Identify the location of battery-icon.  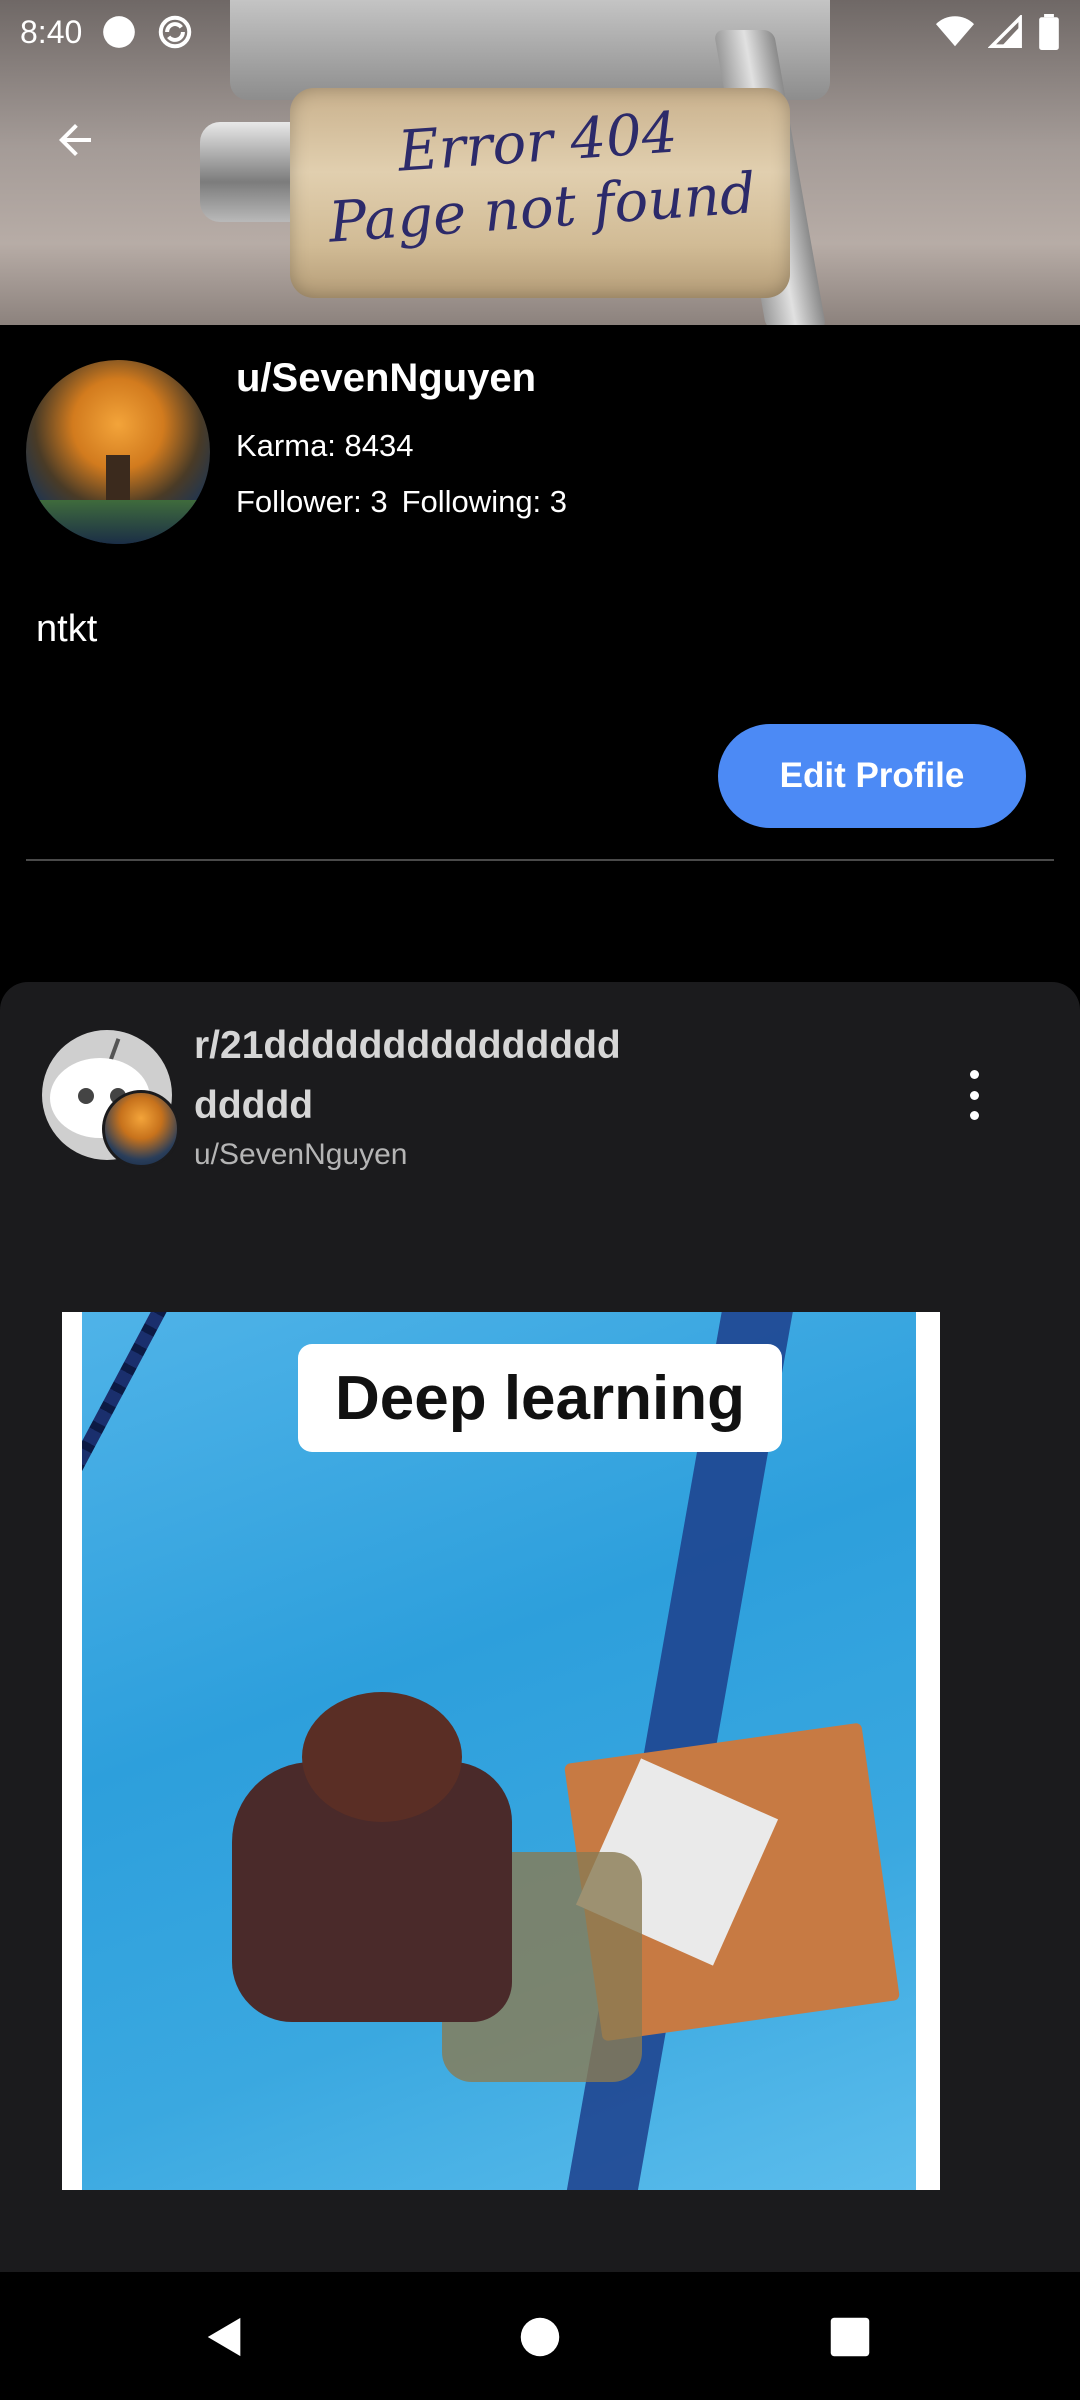
(1049, 32).